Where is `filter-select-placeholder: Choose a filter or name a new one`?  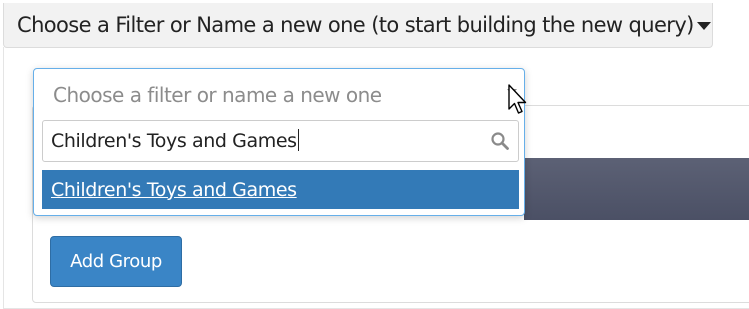 filter-select-placeholder: Choose a filter or name a new one is located at coordinates (217, 95).